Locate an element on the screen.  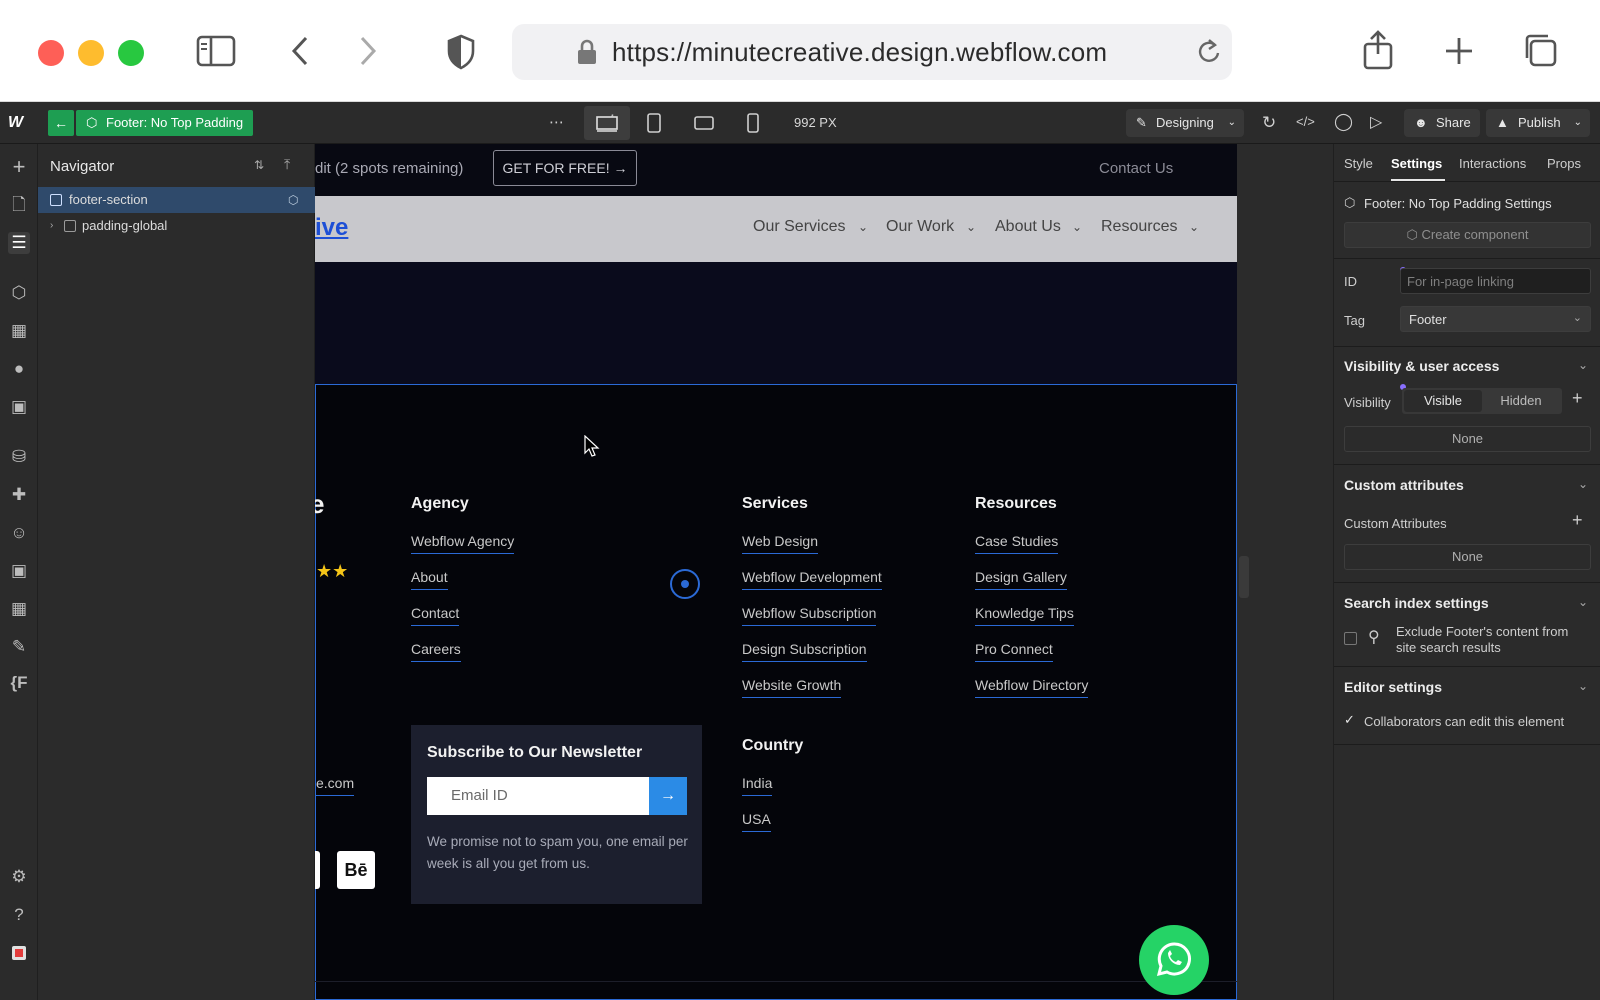
footer-link: Contact is located at coordinates (435, 615).